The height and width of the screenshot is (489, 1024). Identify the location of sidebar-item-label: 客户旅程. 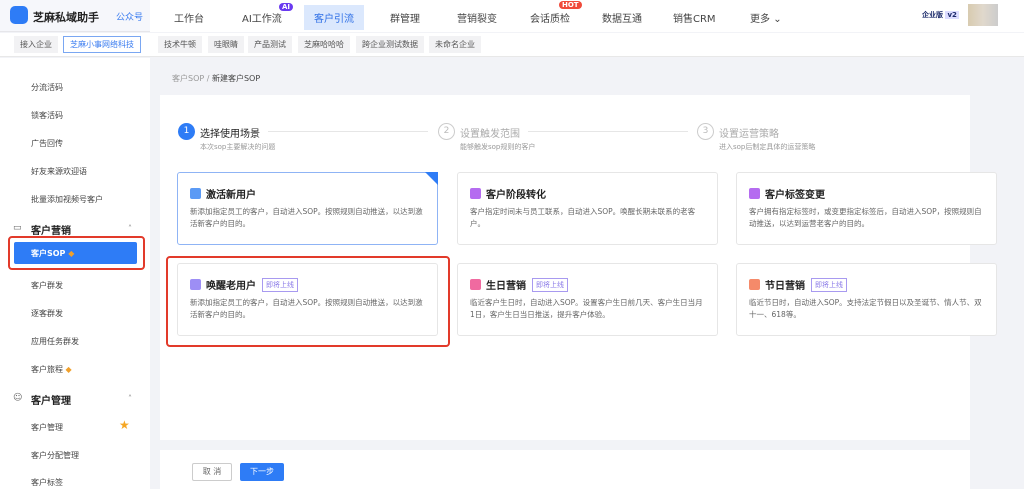
(47, 369).